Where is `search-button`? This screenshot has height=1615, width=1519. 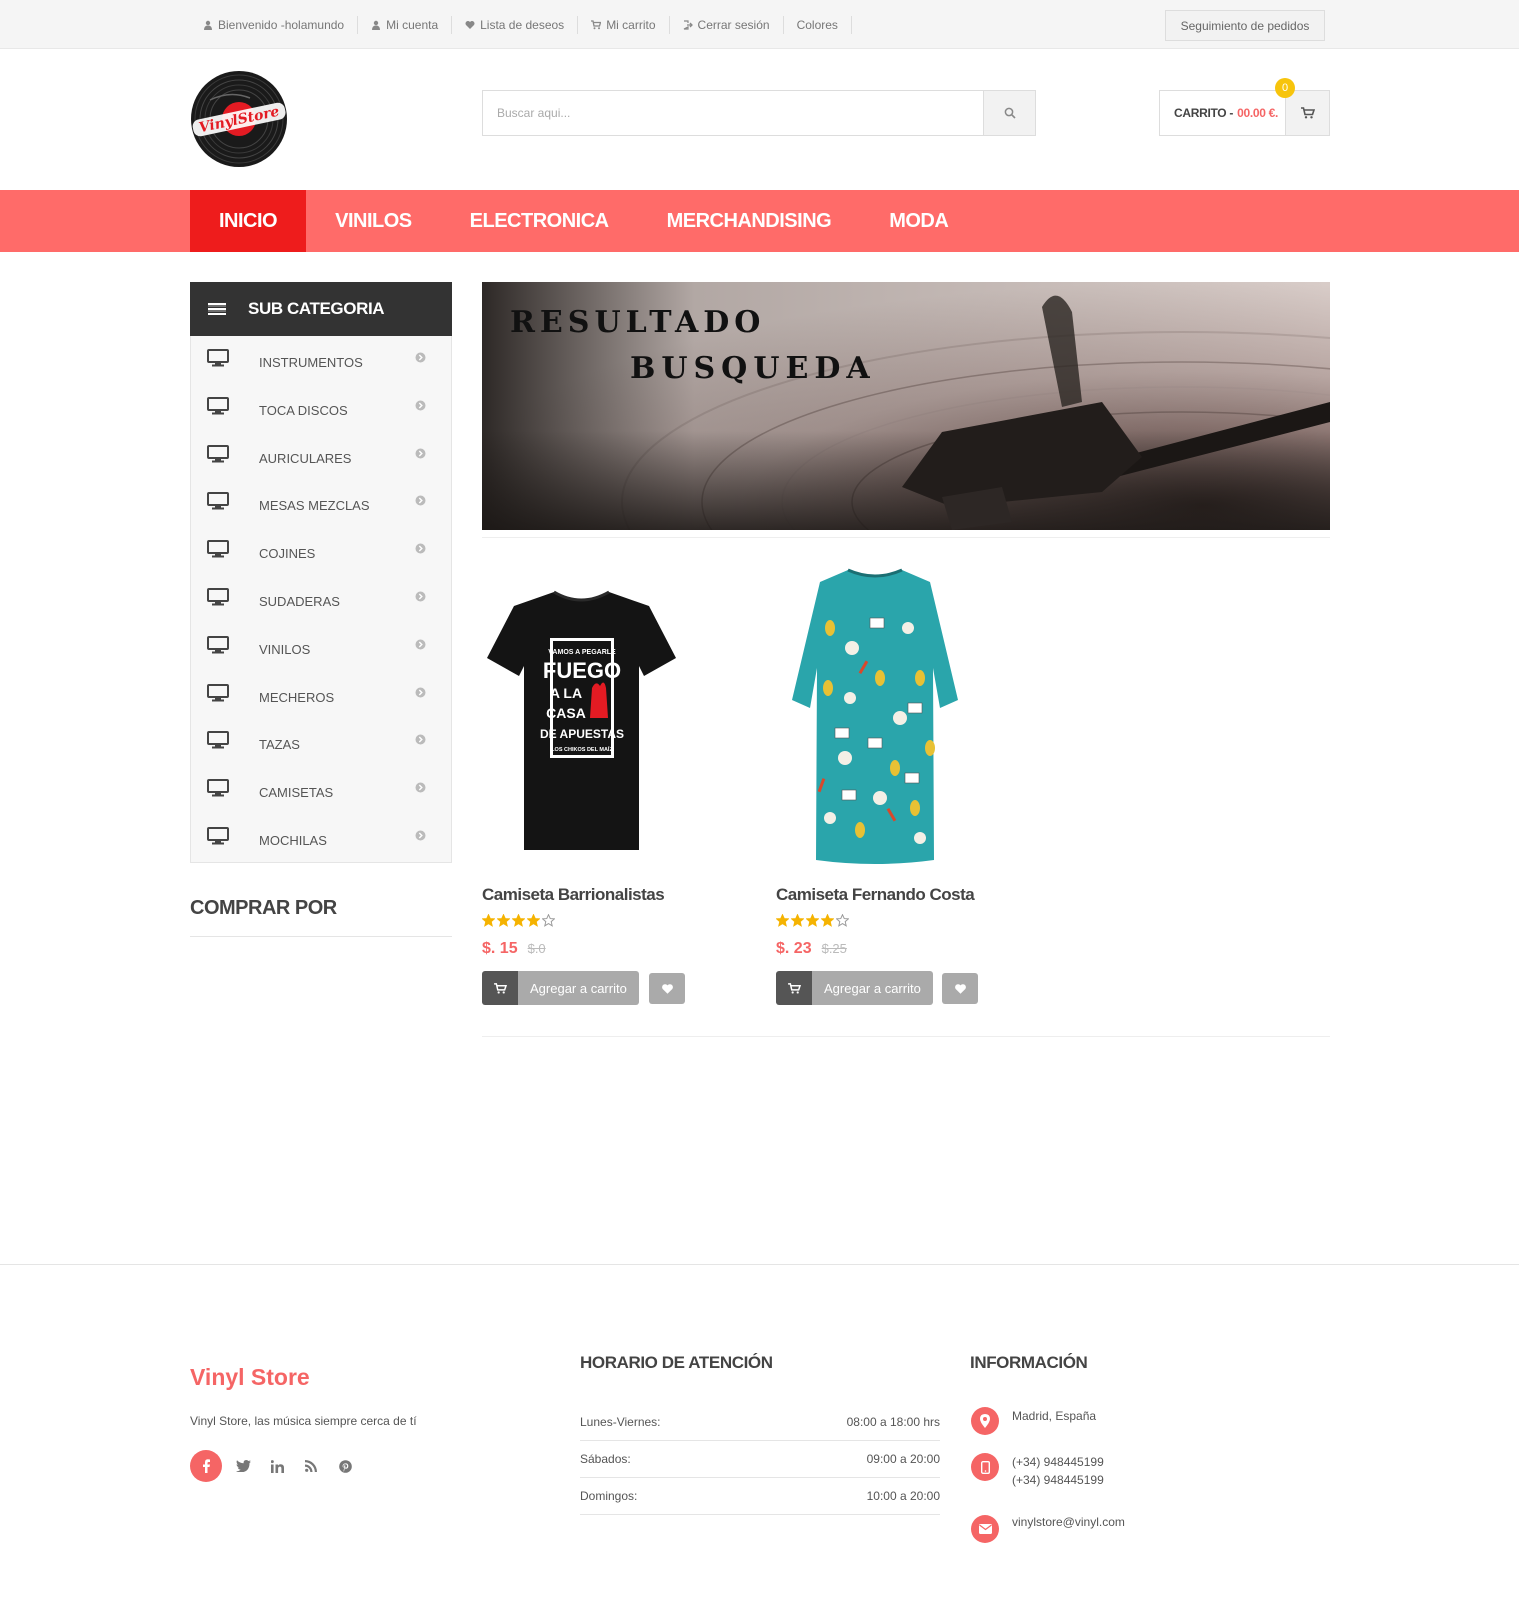 search-button is located at coordinates (1009, 113).